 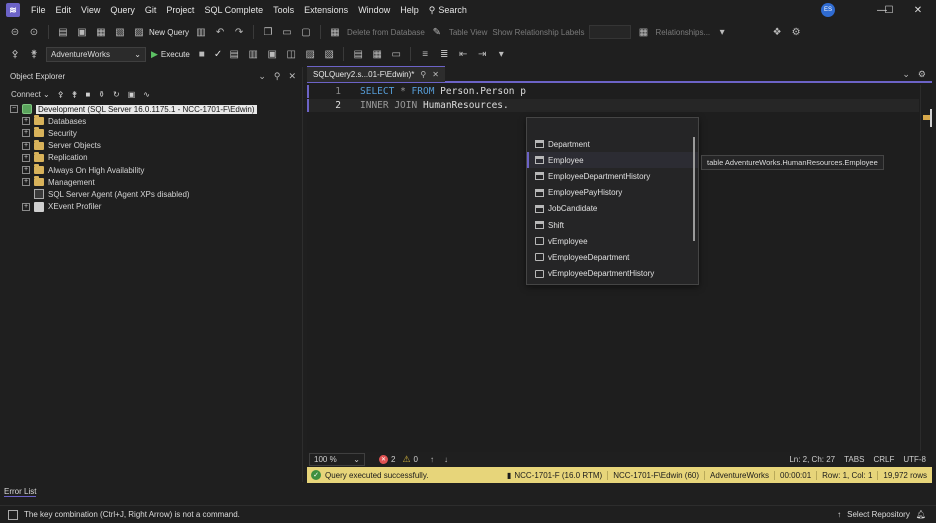 I want to click on arrow-down-icon: ↓, so click(x=446, y=459).